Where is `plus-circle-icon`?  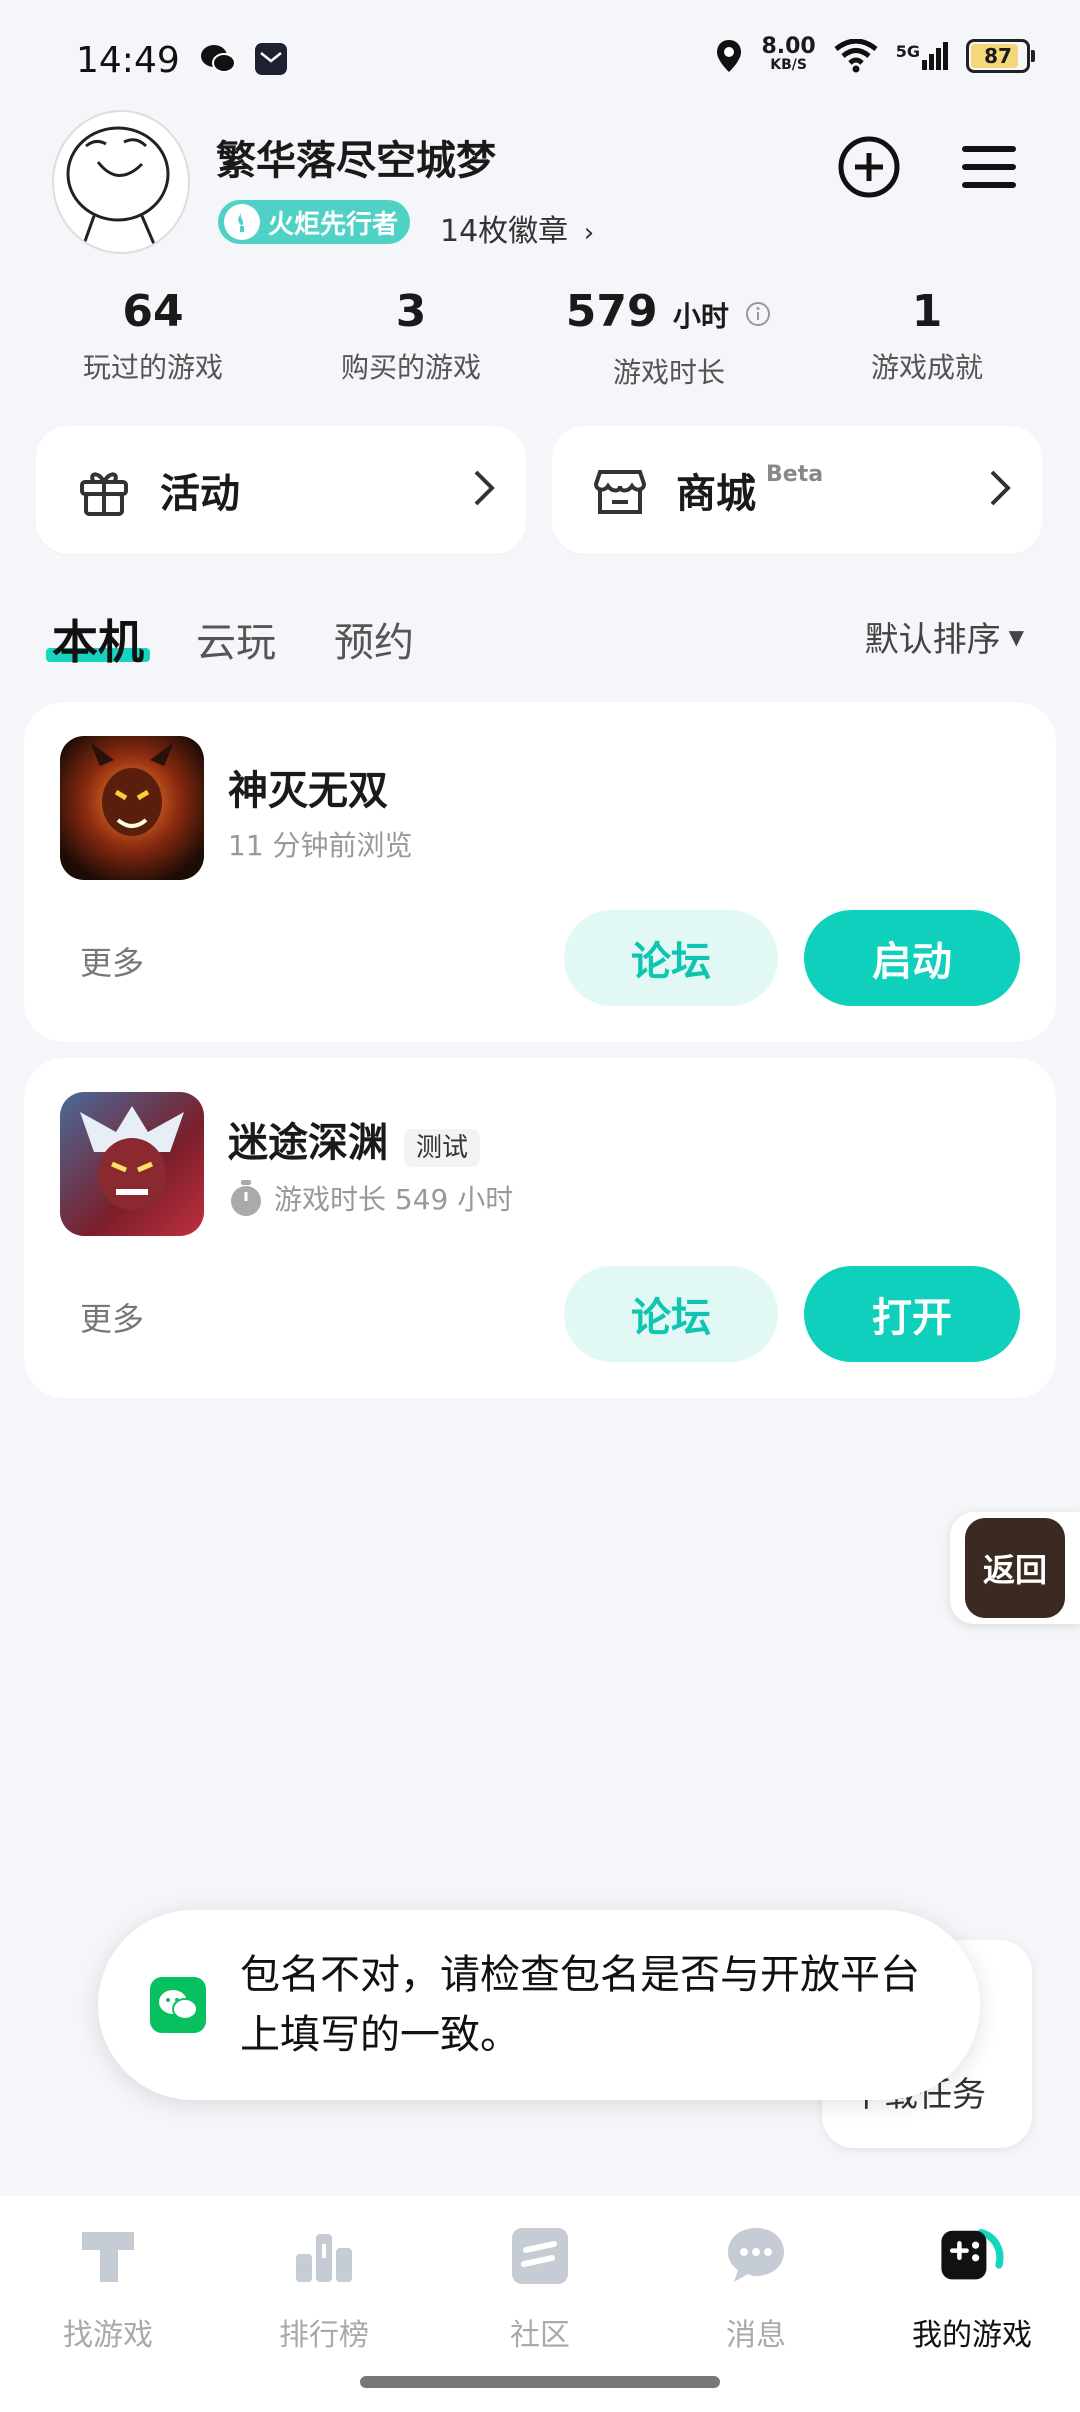
plus-circle-icon is located at coordinates (869, 167).